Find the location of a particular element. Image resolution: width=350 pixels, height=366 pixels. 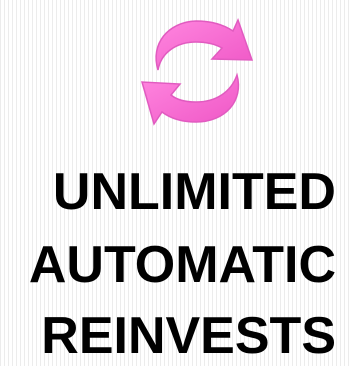

headline-line-2: AUTOMATIC is located at coordinates (182, 265).